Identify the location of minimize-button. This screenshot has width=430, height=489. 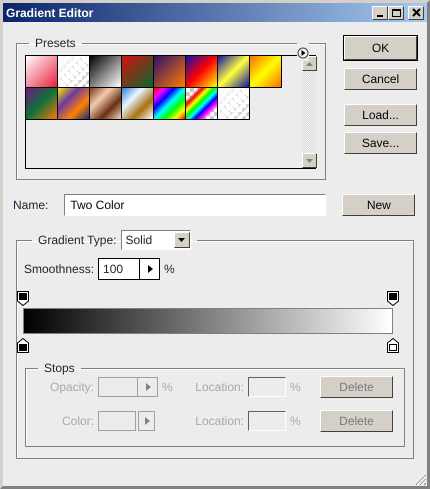
(380, 13).